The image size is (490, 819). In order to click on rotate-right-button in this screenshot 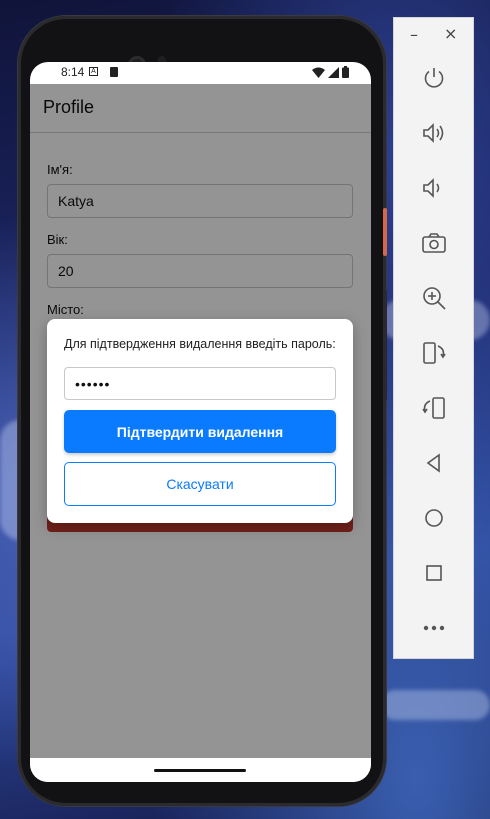, I will do `click(434, 408)`.